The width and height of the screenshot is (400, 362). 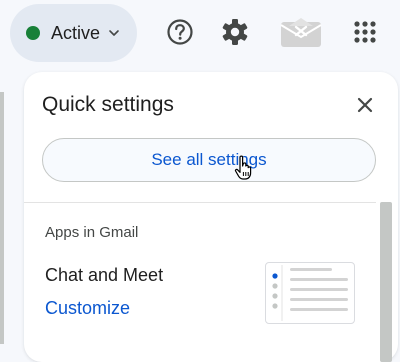 I want to click on status-active-dot, so click(x=33, y=33).